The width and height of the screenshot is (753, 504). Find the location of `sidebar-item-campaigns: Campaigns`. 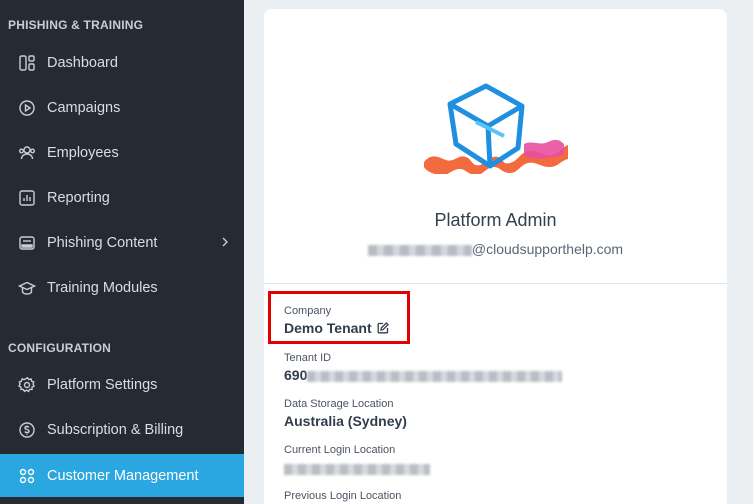

sidebar-item-campaigns: Campaigns is located at coordinates (122, 108).